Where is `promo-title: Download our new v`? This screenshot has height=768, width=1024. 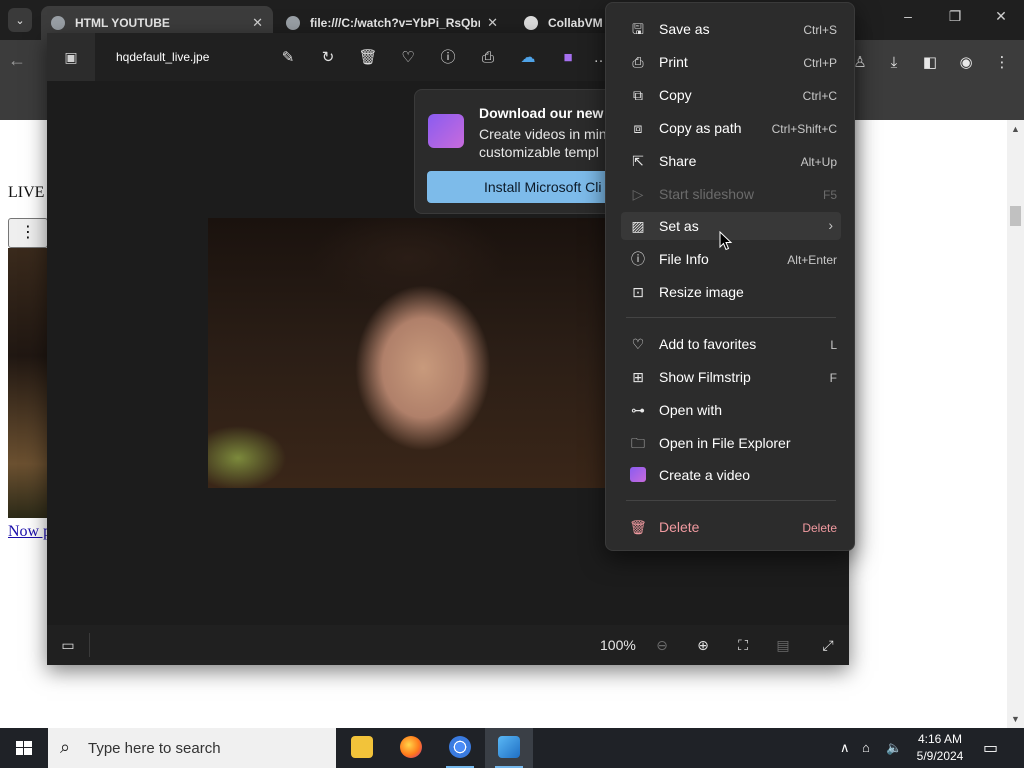
promo-title: Download our new v is located at coordinates (547, 113).